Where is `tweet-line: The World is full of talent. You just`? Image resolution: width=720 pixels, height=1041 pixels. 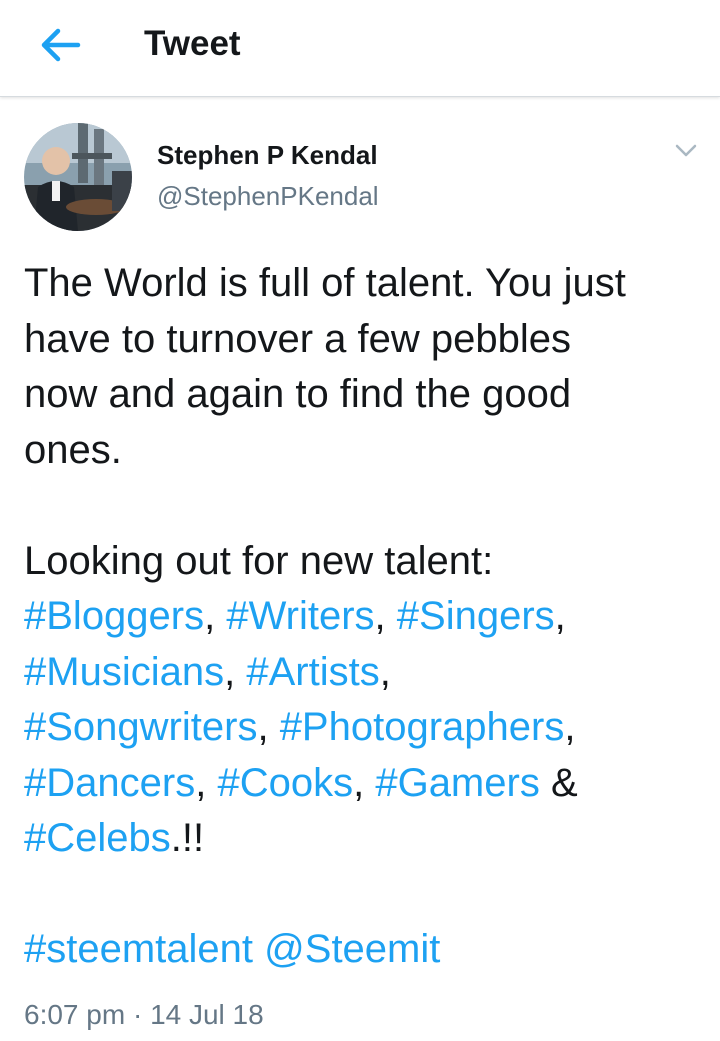
tweet-line: The World is full of talent. You just is located at coordinates (325, 283).